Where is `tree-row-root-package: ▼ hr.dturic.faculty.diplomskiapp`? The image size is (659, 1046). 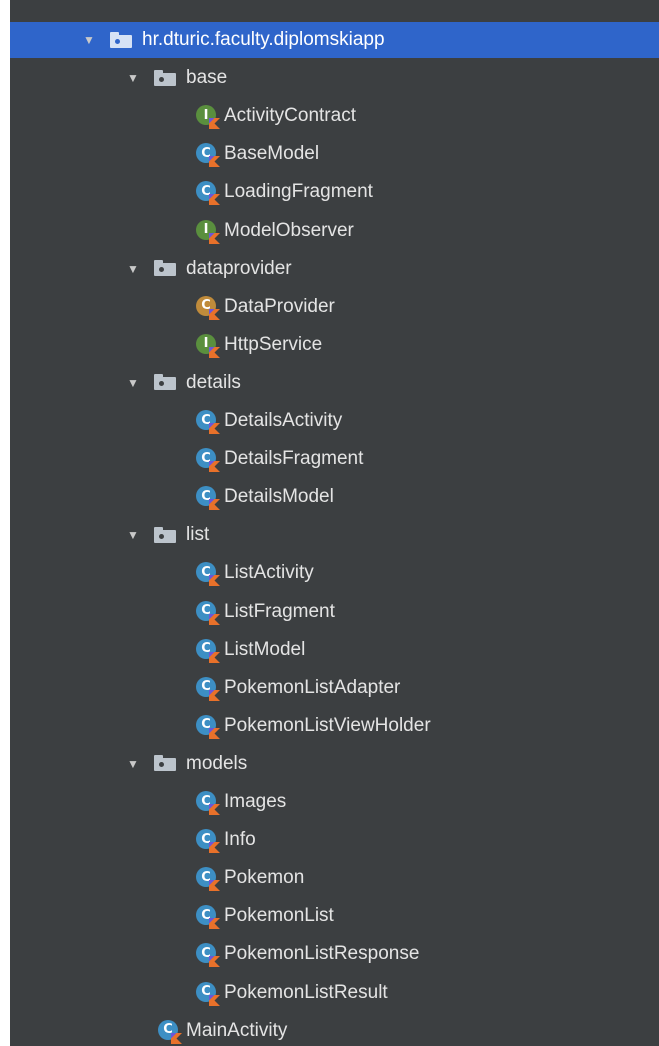
tree-row-root-package: ▼ hr.dturic.faculty.diplomskiapp is located at coordinates (334, 40).